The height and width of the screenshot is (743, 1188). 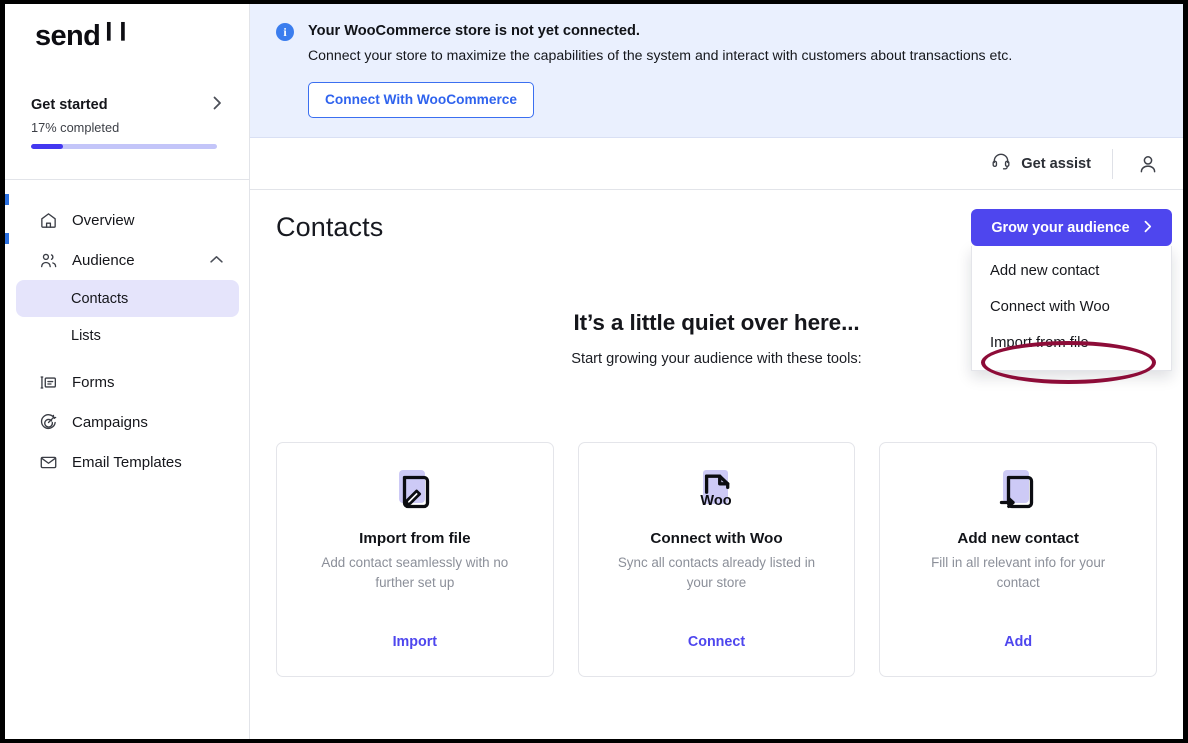 I want to click on sidebar-item-label: Email Templates, so click(x=127, y=462).